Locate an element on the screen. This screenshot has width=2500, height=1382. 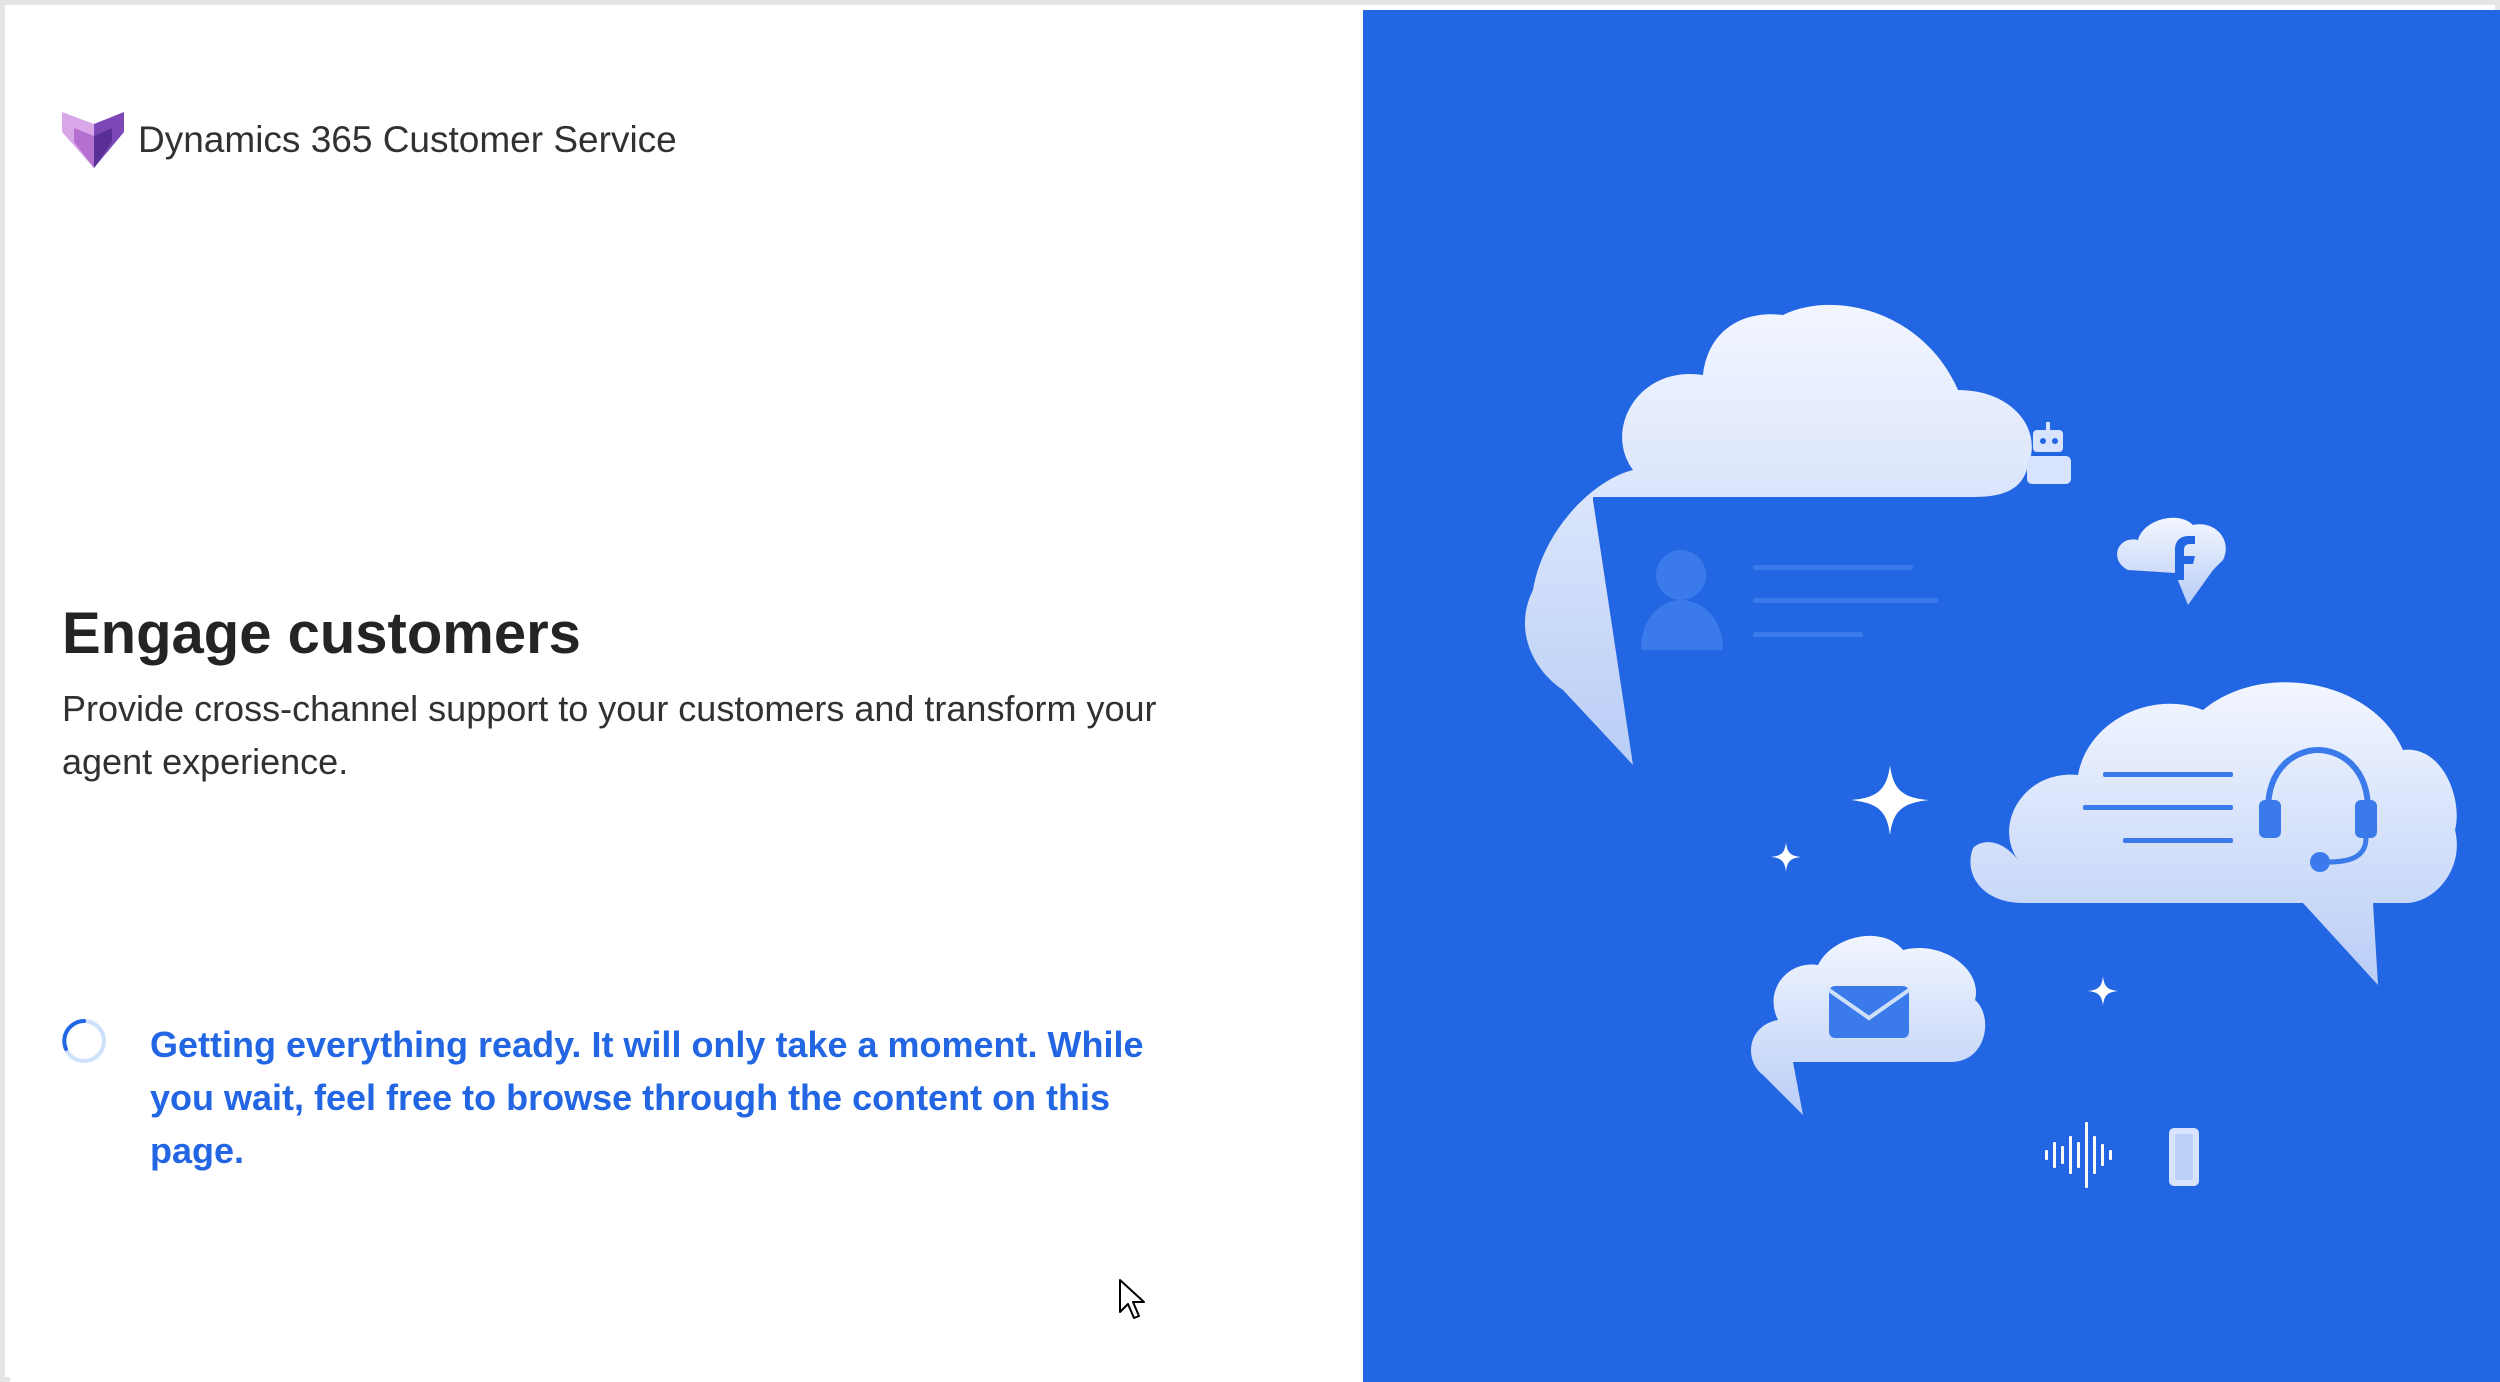
voice-wave-icon is located at coordinates (2078, 1155).